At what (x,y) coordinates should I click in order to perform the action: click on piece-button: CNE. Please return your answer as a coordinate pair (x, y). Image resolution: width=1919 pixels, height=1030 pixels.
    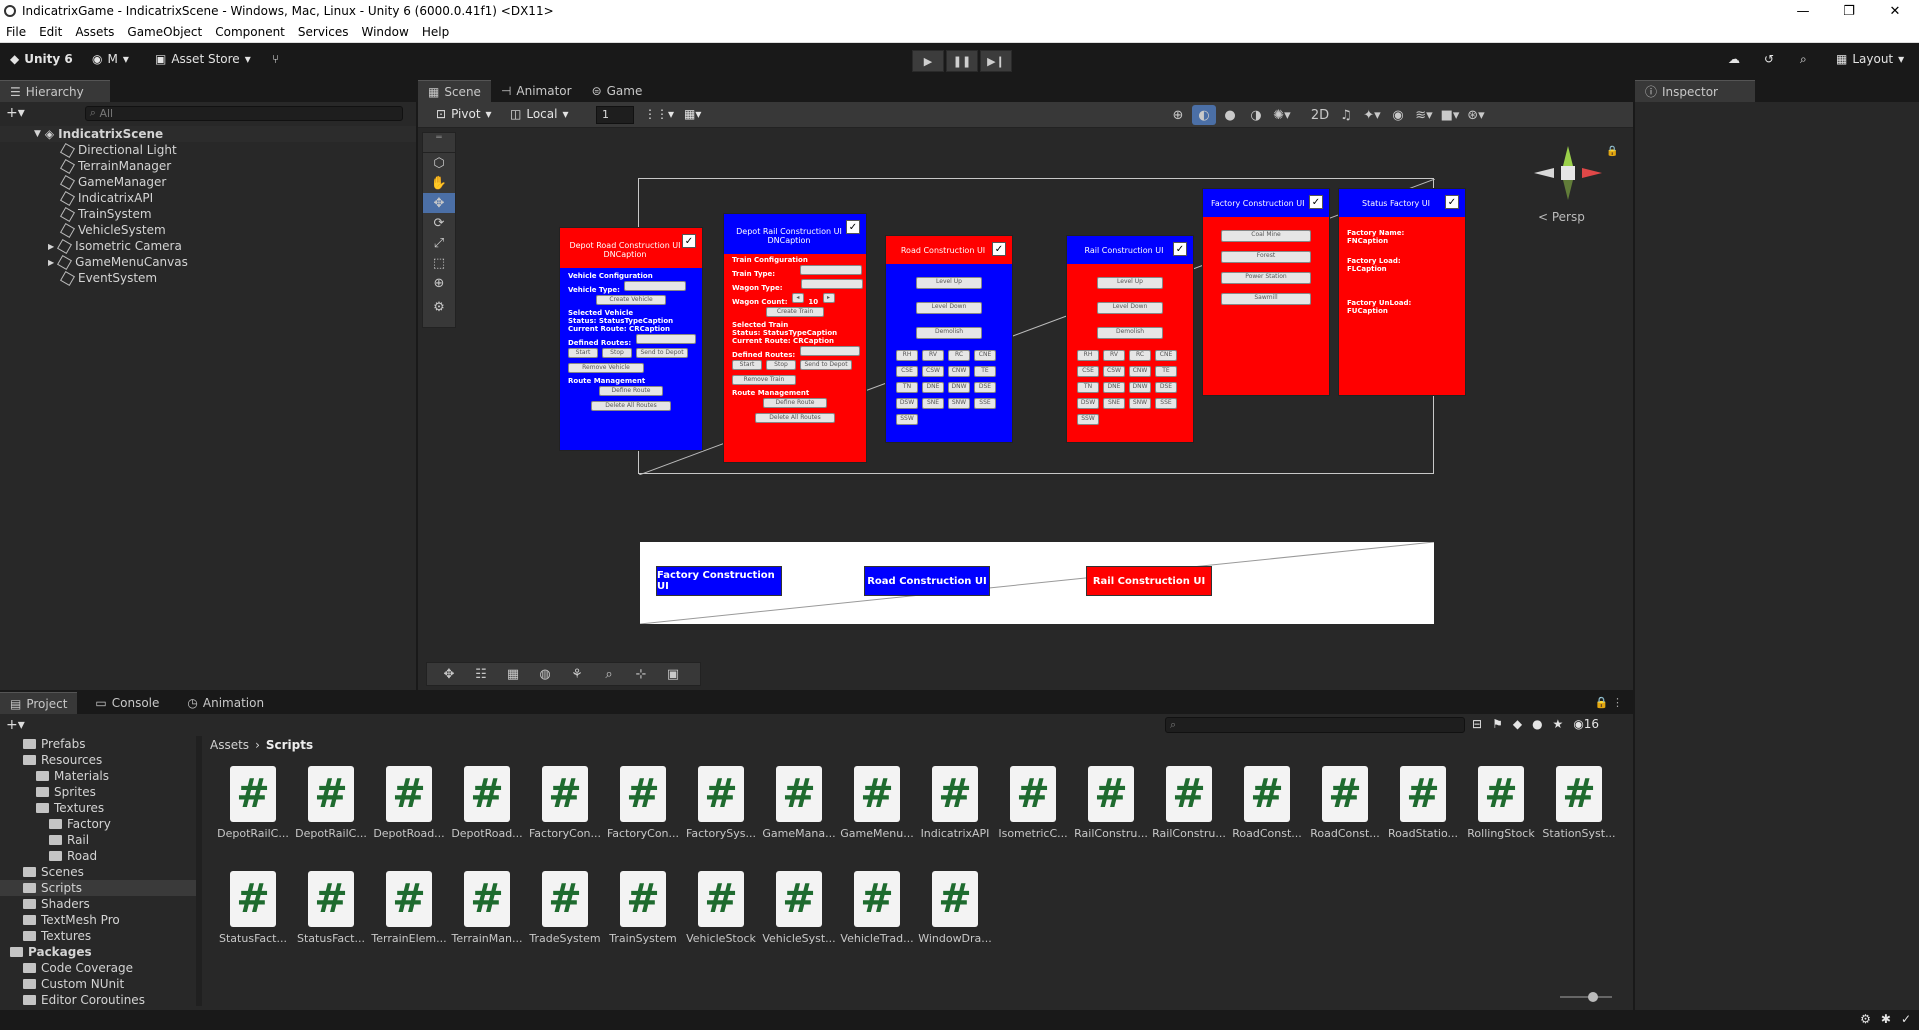
    Looking at the image, I should click on (985, 355).